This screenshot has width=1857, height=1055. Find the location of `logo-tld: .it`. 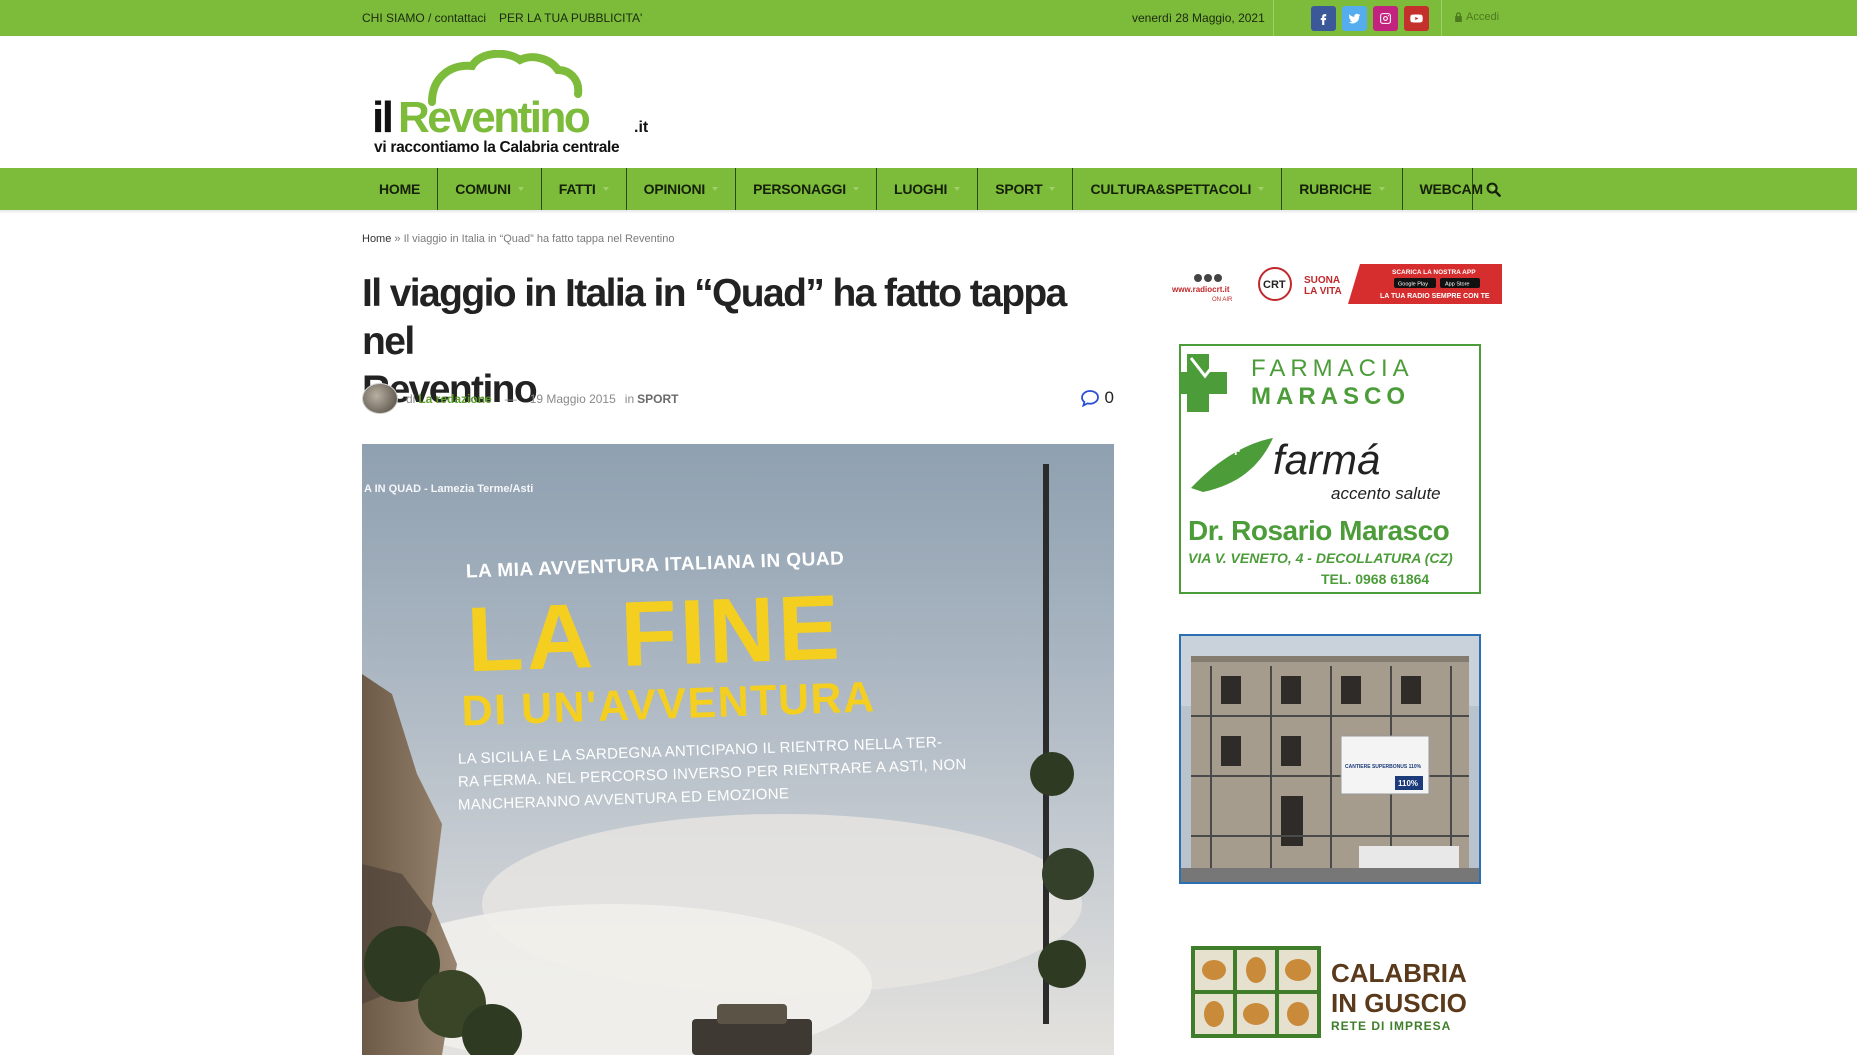

logo-tld: .it is located at coordinates (641, 127).